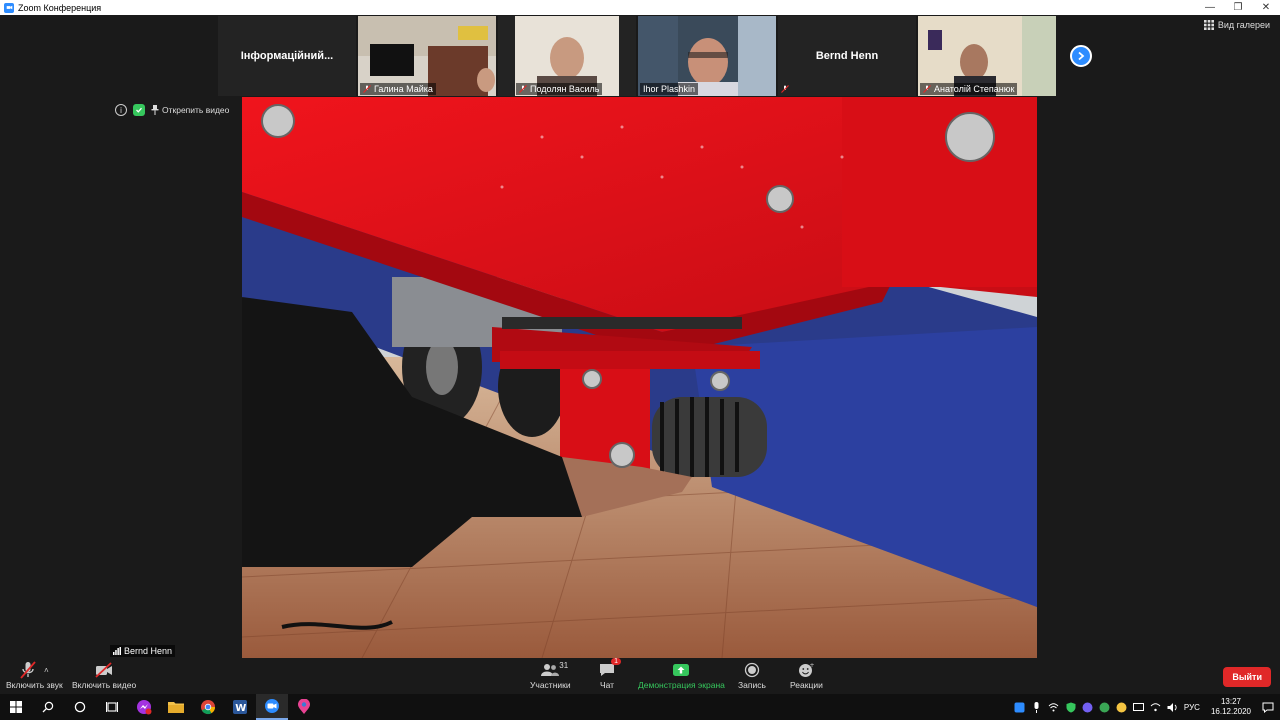  I want to click on system-tray: РУС 13:27 16.12.2020, so click(1147, 707).